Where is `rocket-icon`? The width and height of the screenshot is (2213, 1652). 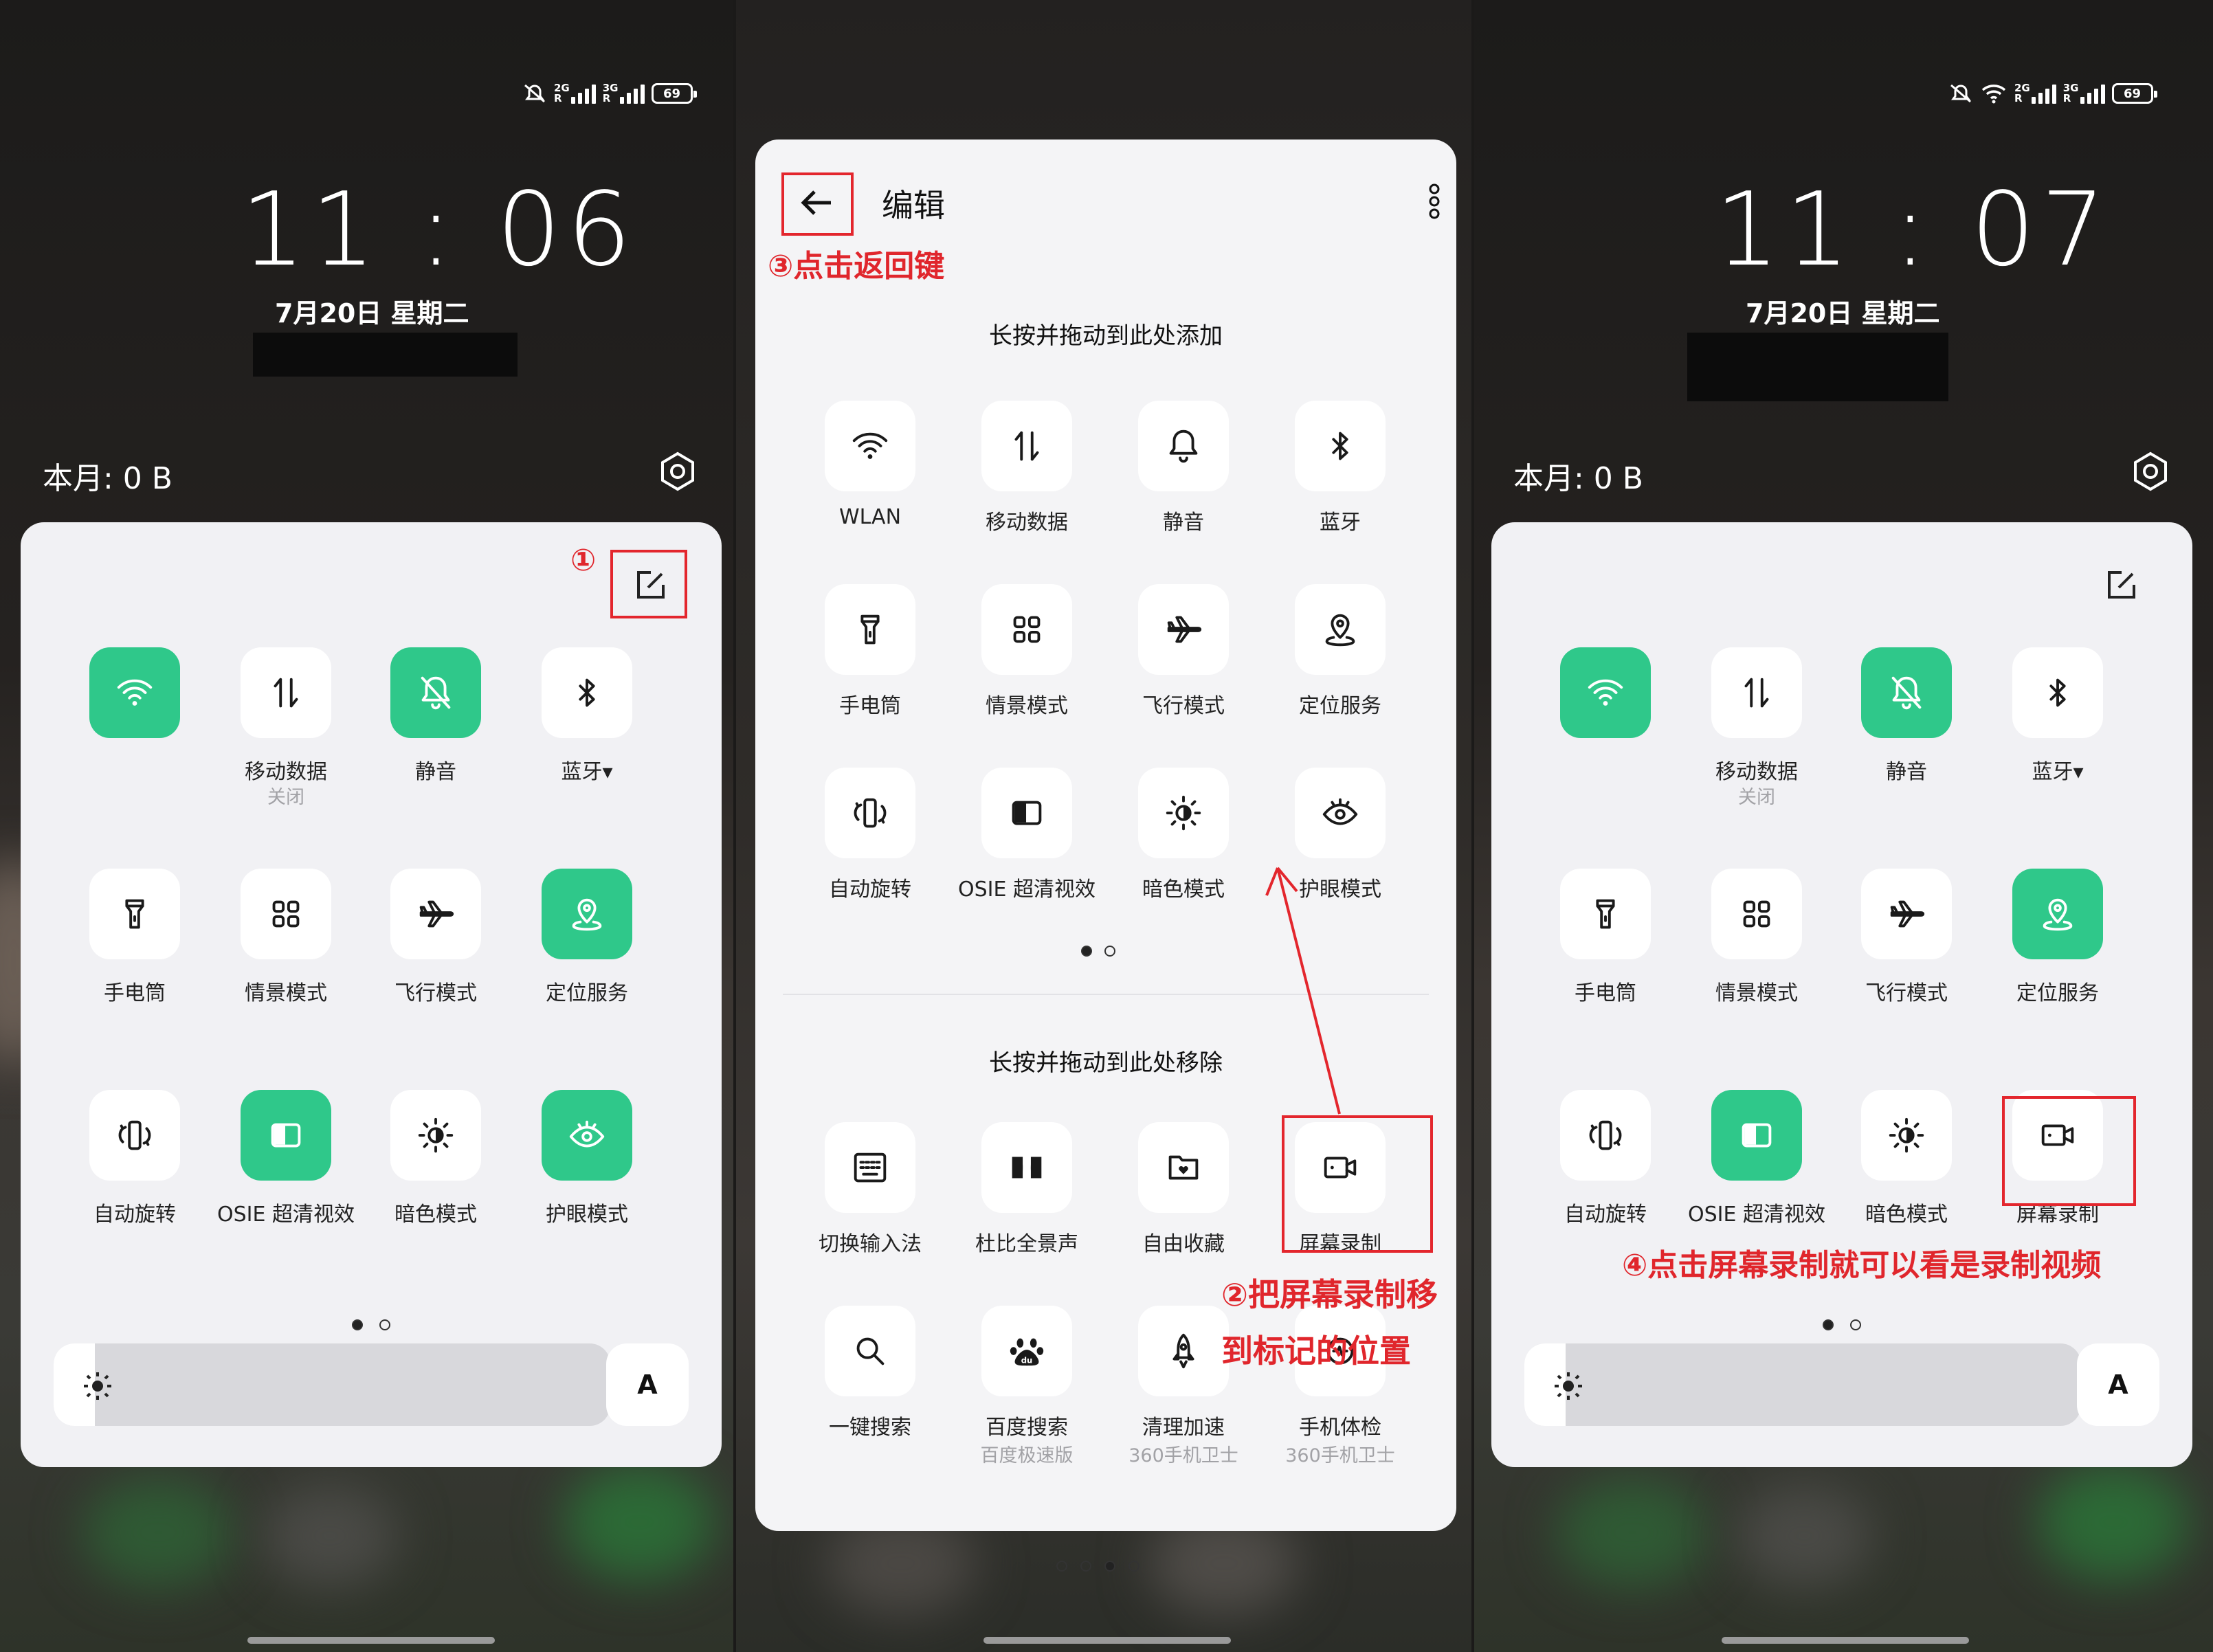 rocket-icon is located at coordinates (1183, 1351).